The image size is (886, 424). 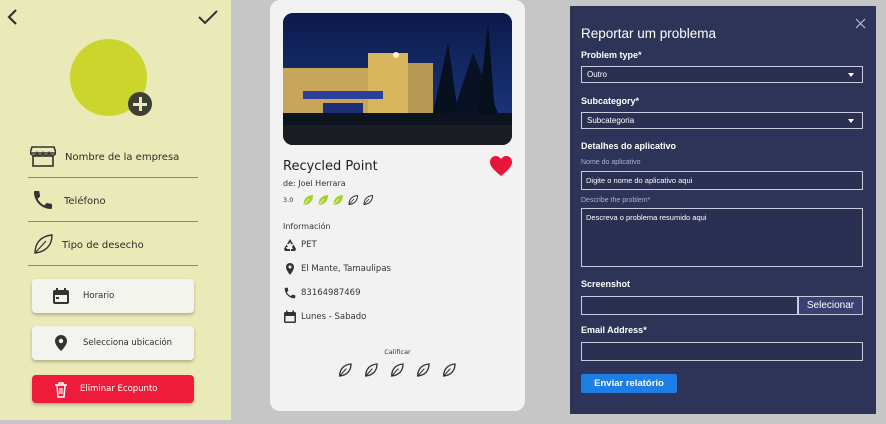 What do you see at coordinates (639, 180) in the screenshot?
I see `app-name-value: Digite o nome do aplicativo aqui` at bounding box center [639, 180].